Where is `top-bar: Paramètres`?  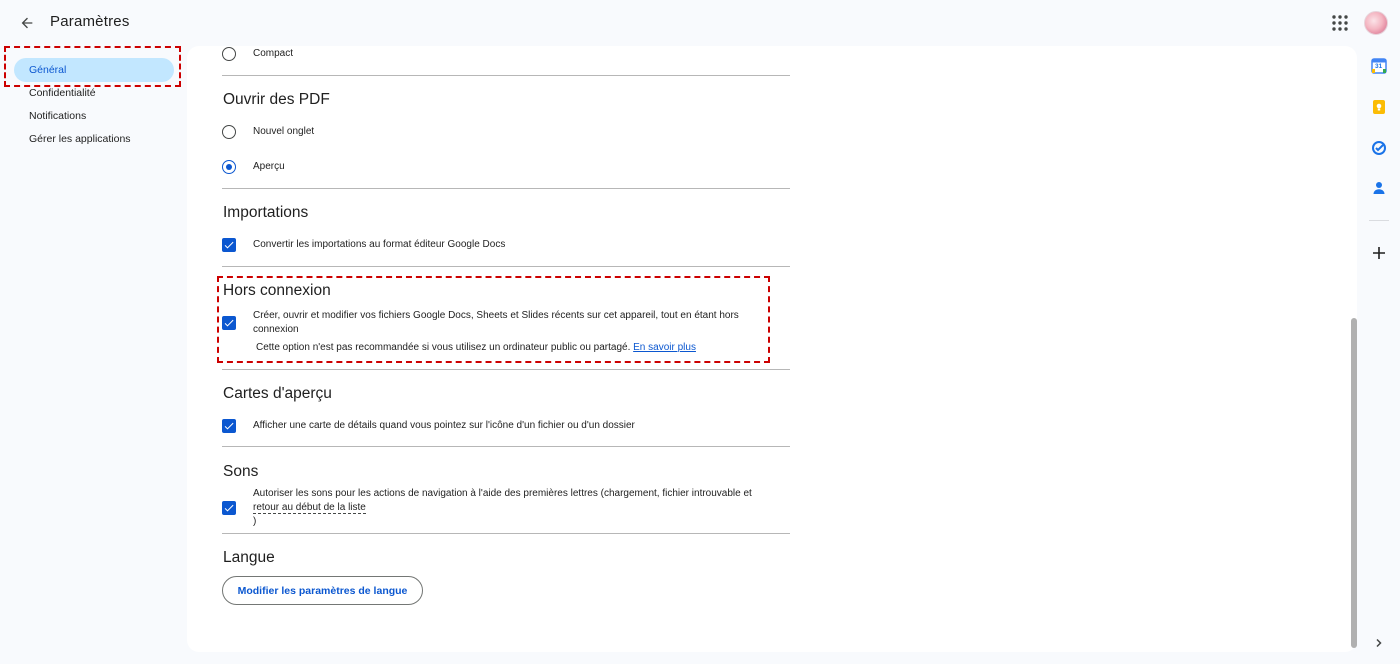 top-bar: Paramètres is located at coordinates (700, 23).